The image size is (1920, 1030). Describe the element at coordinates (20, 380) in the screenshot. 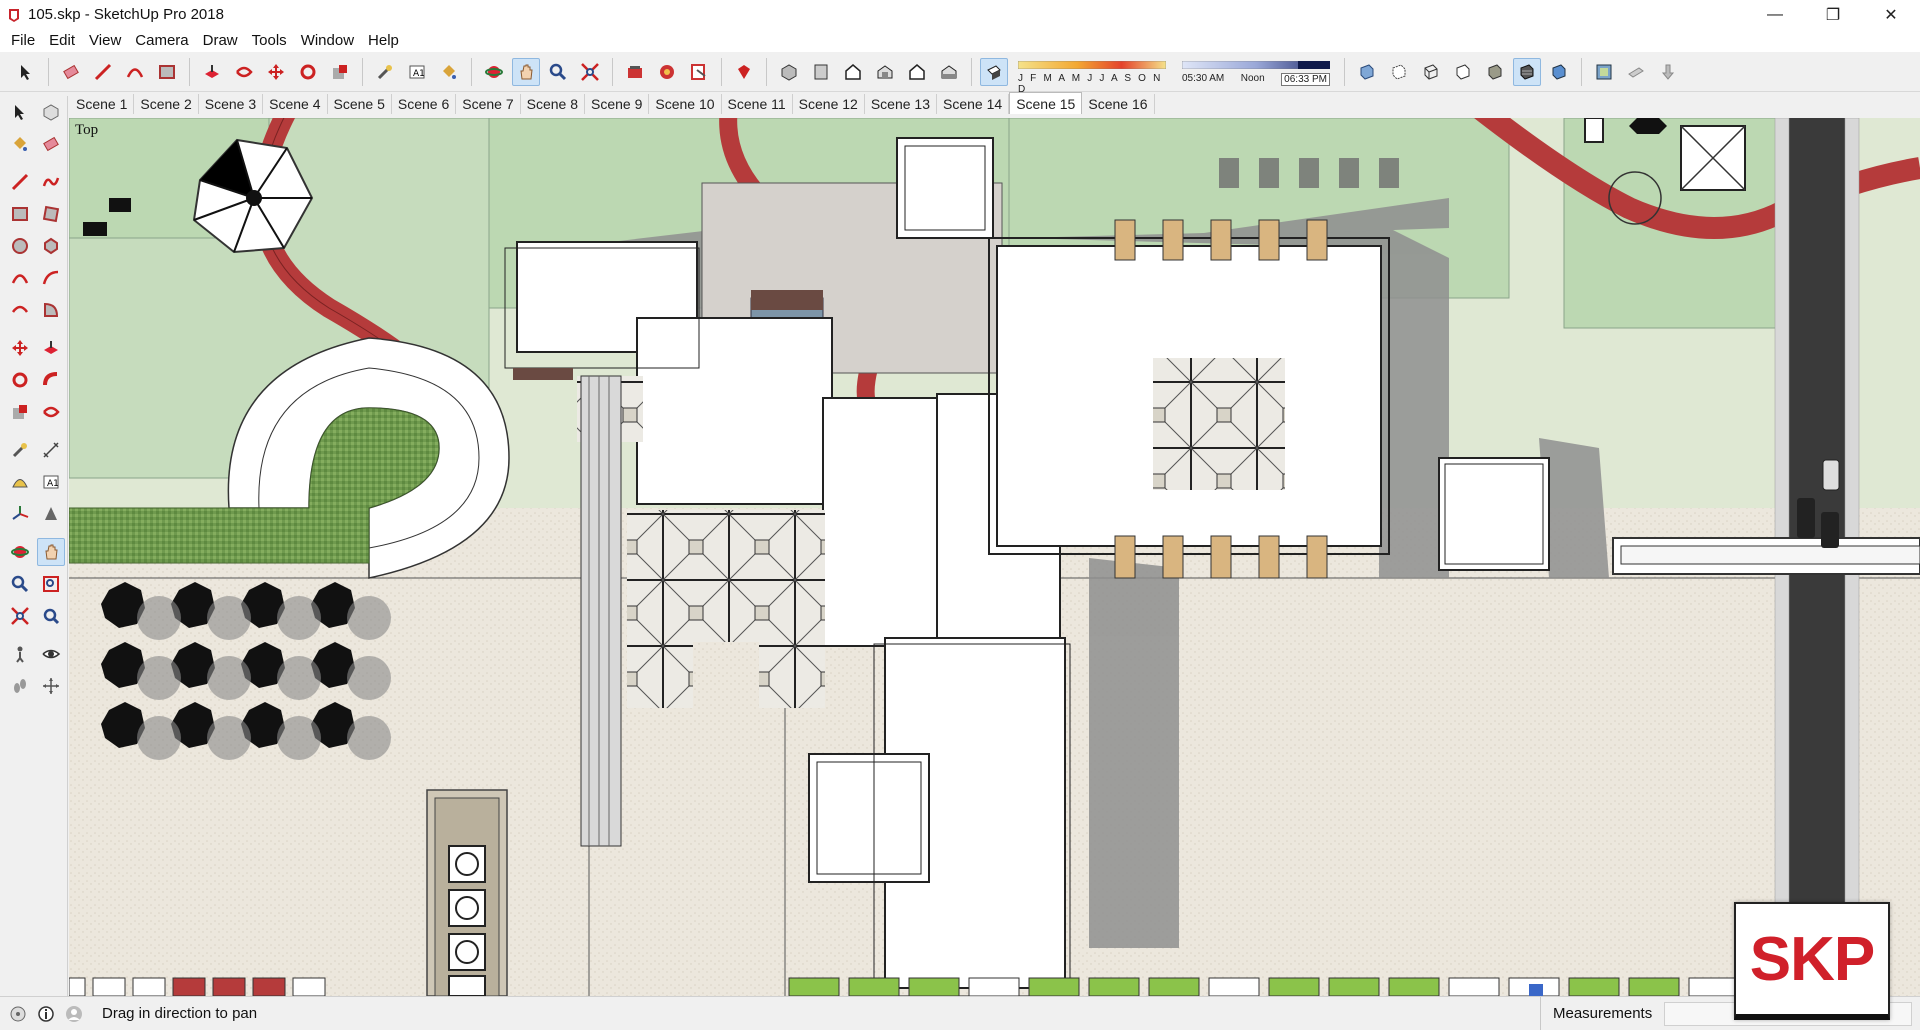

I see `rotate-tool-icon` at that location.